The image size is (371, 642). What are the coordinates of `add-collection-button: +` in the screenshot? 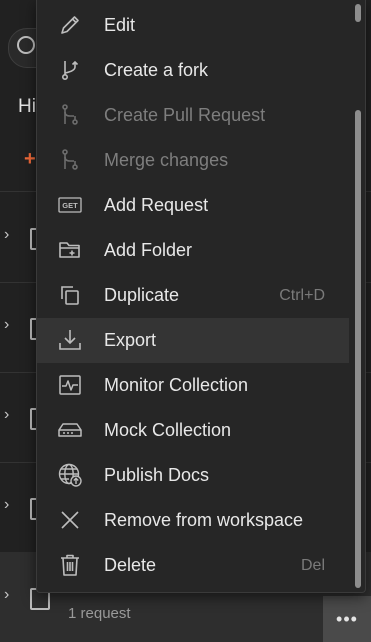 It's located at (30, 159).